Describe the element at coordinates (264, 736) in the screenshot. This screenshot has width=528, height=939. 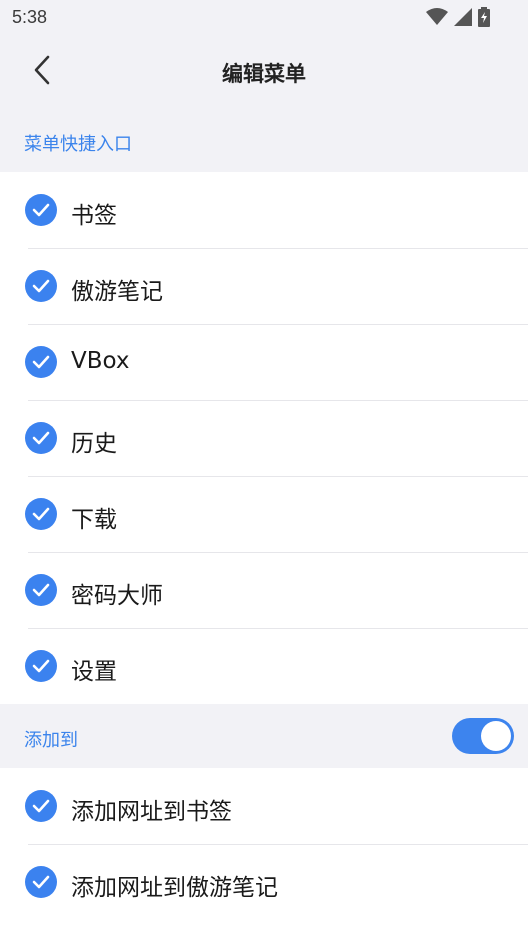
I see `section-header-add: 添加到` at that location.